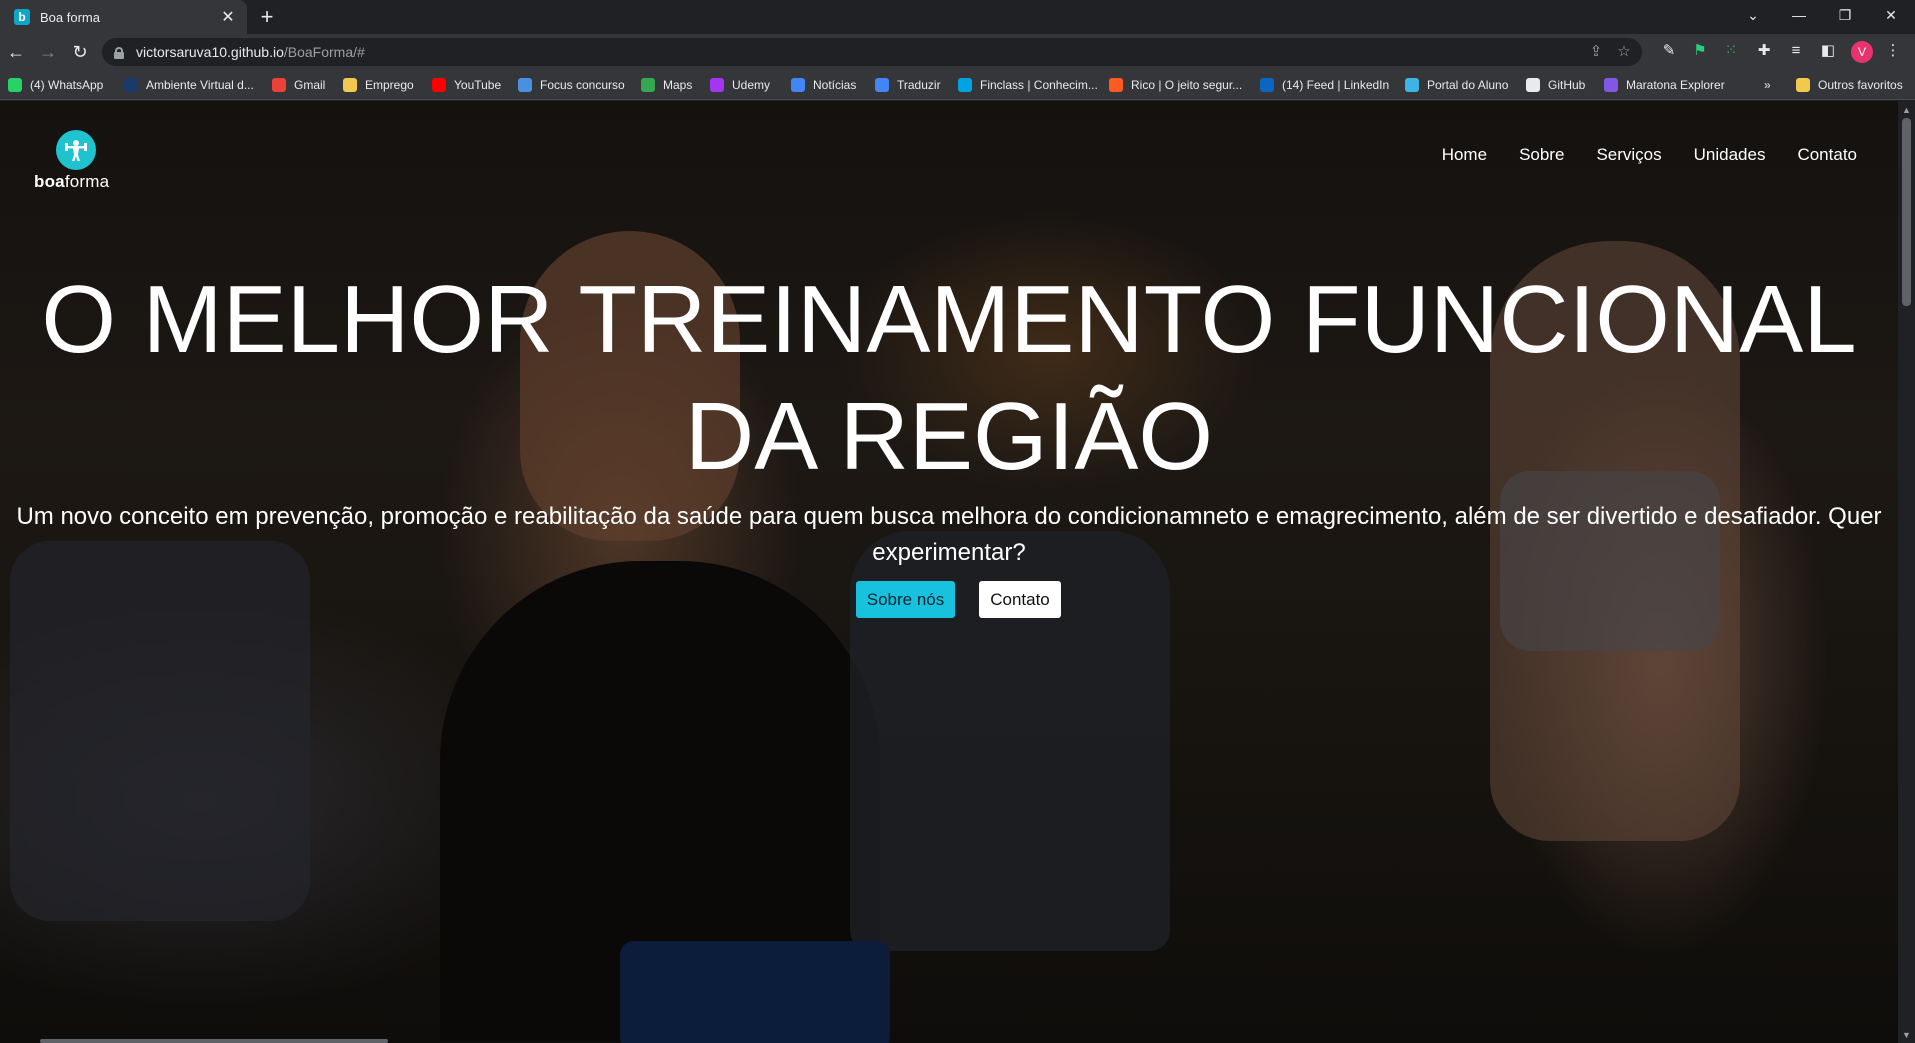 The width and height of the screenshot is (1915, 1043). What do you see at coordinates (16, 52) in the screenshot?
I see `back-icon: ←` at bounding box center [16, 52].